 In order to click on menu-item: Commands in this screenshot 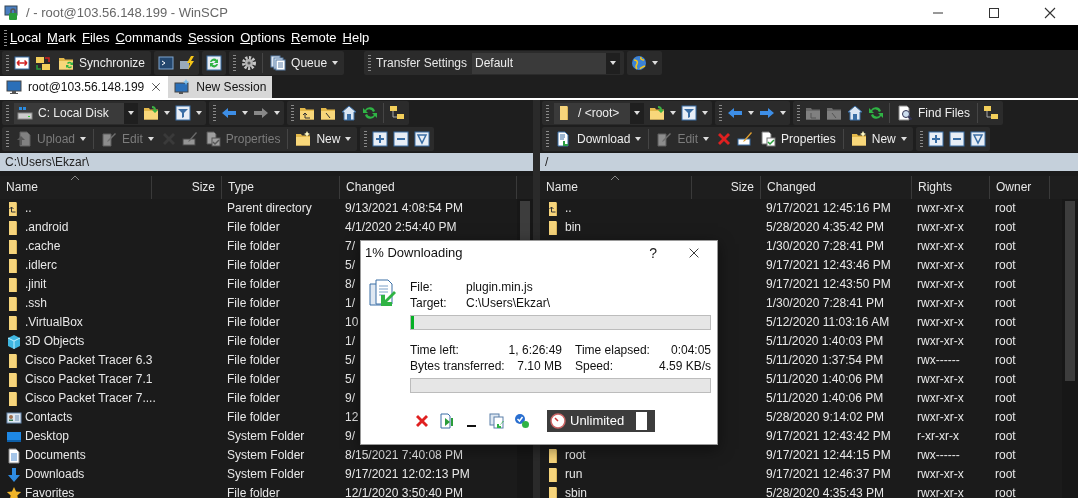, I will do `click(148, 37)`.